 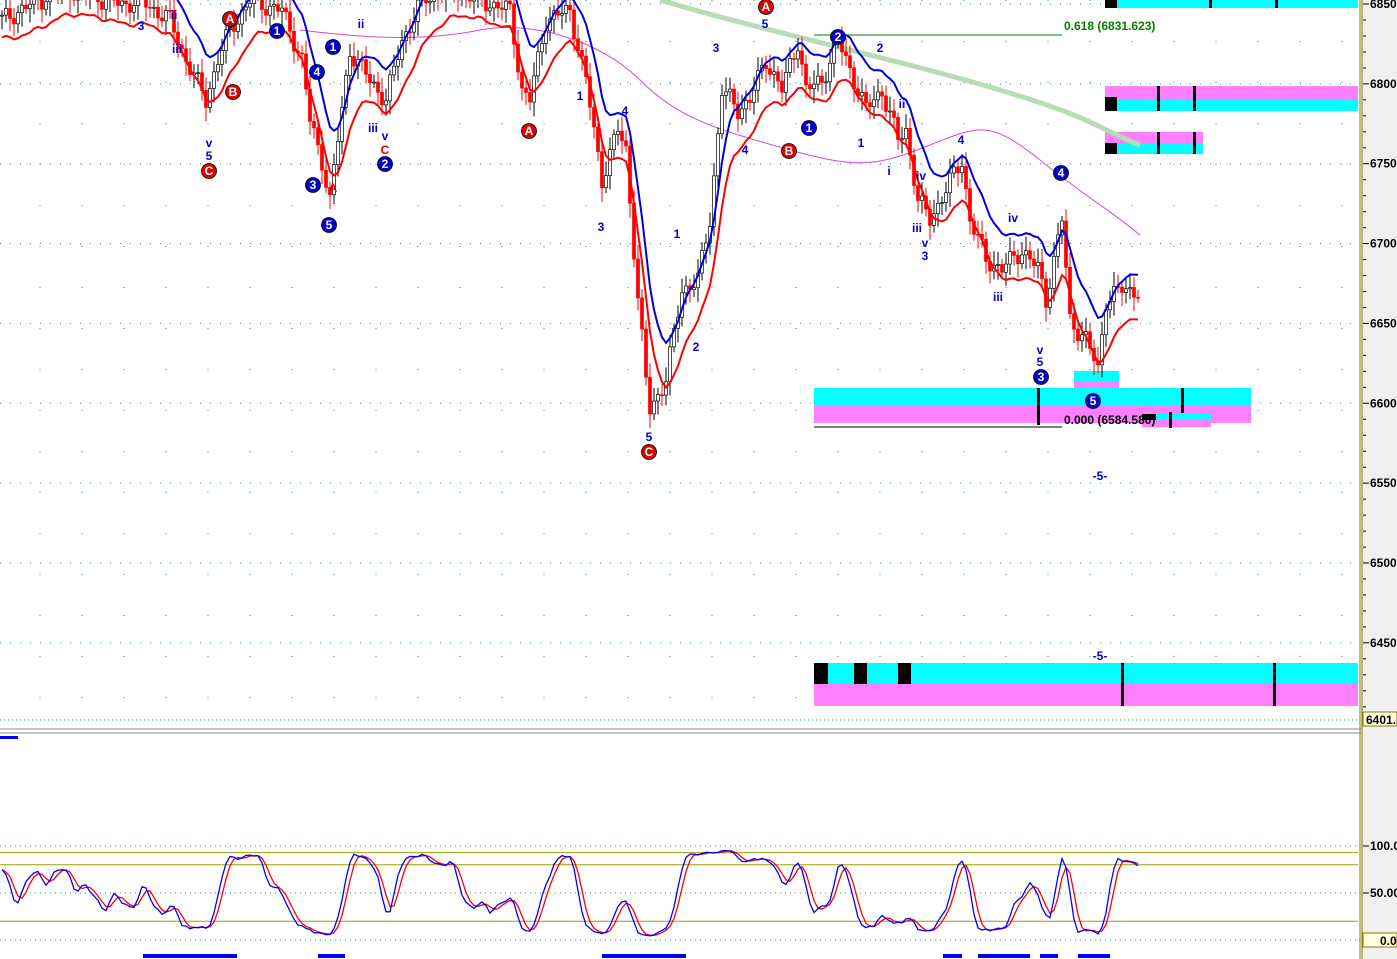 I want to click on wave-label: ii, so click(x=902, y=104).